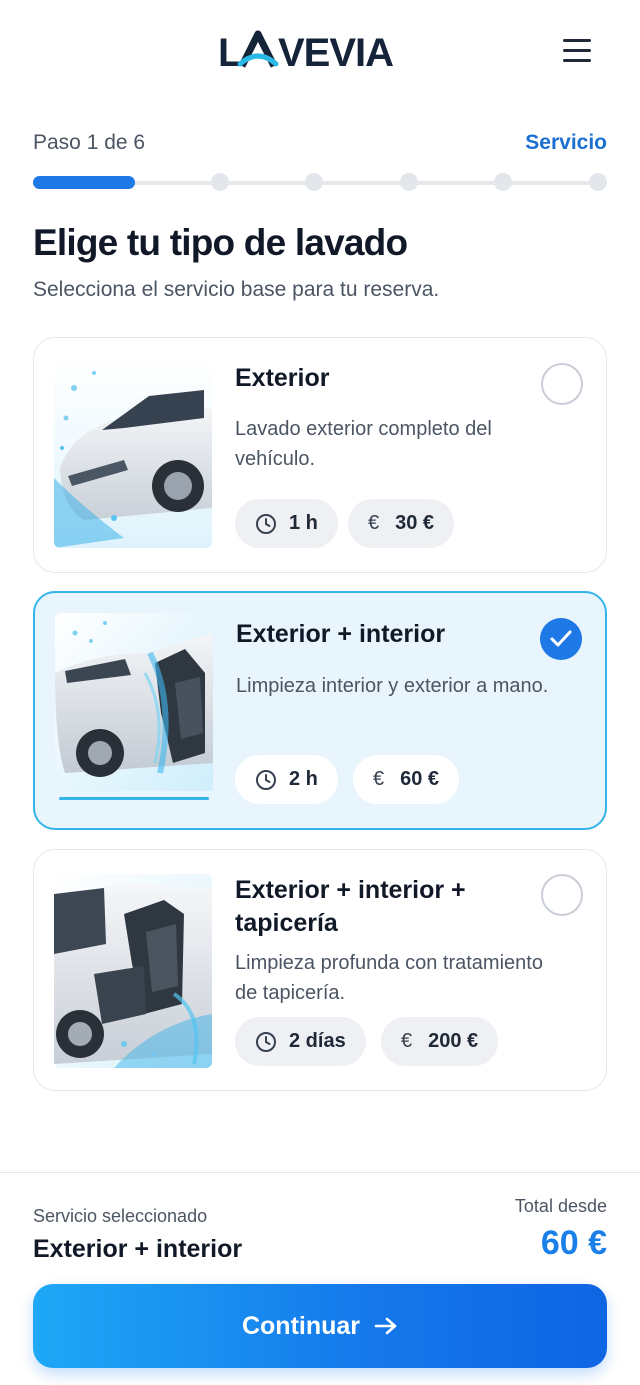 This screenshot has width=640, height=1385. I want to click on service-description: Limpieza interior y exterior a mano., so click(392, 686).